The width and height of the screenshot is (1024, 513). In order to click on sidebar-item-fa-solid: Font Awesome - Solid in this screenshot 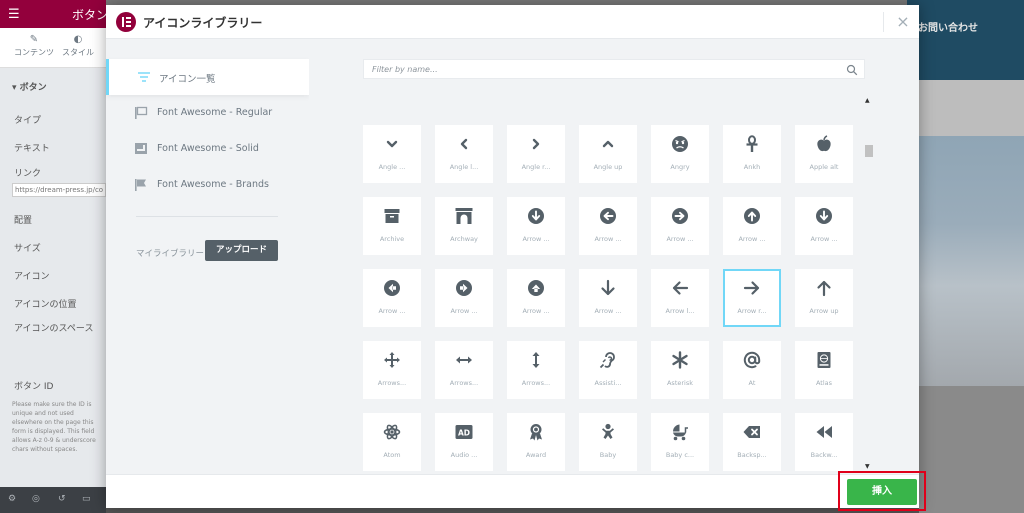, I will do `click(207, 149)`.